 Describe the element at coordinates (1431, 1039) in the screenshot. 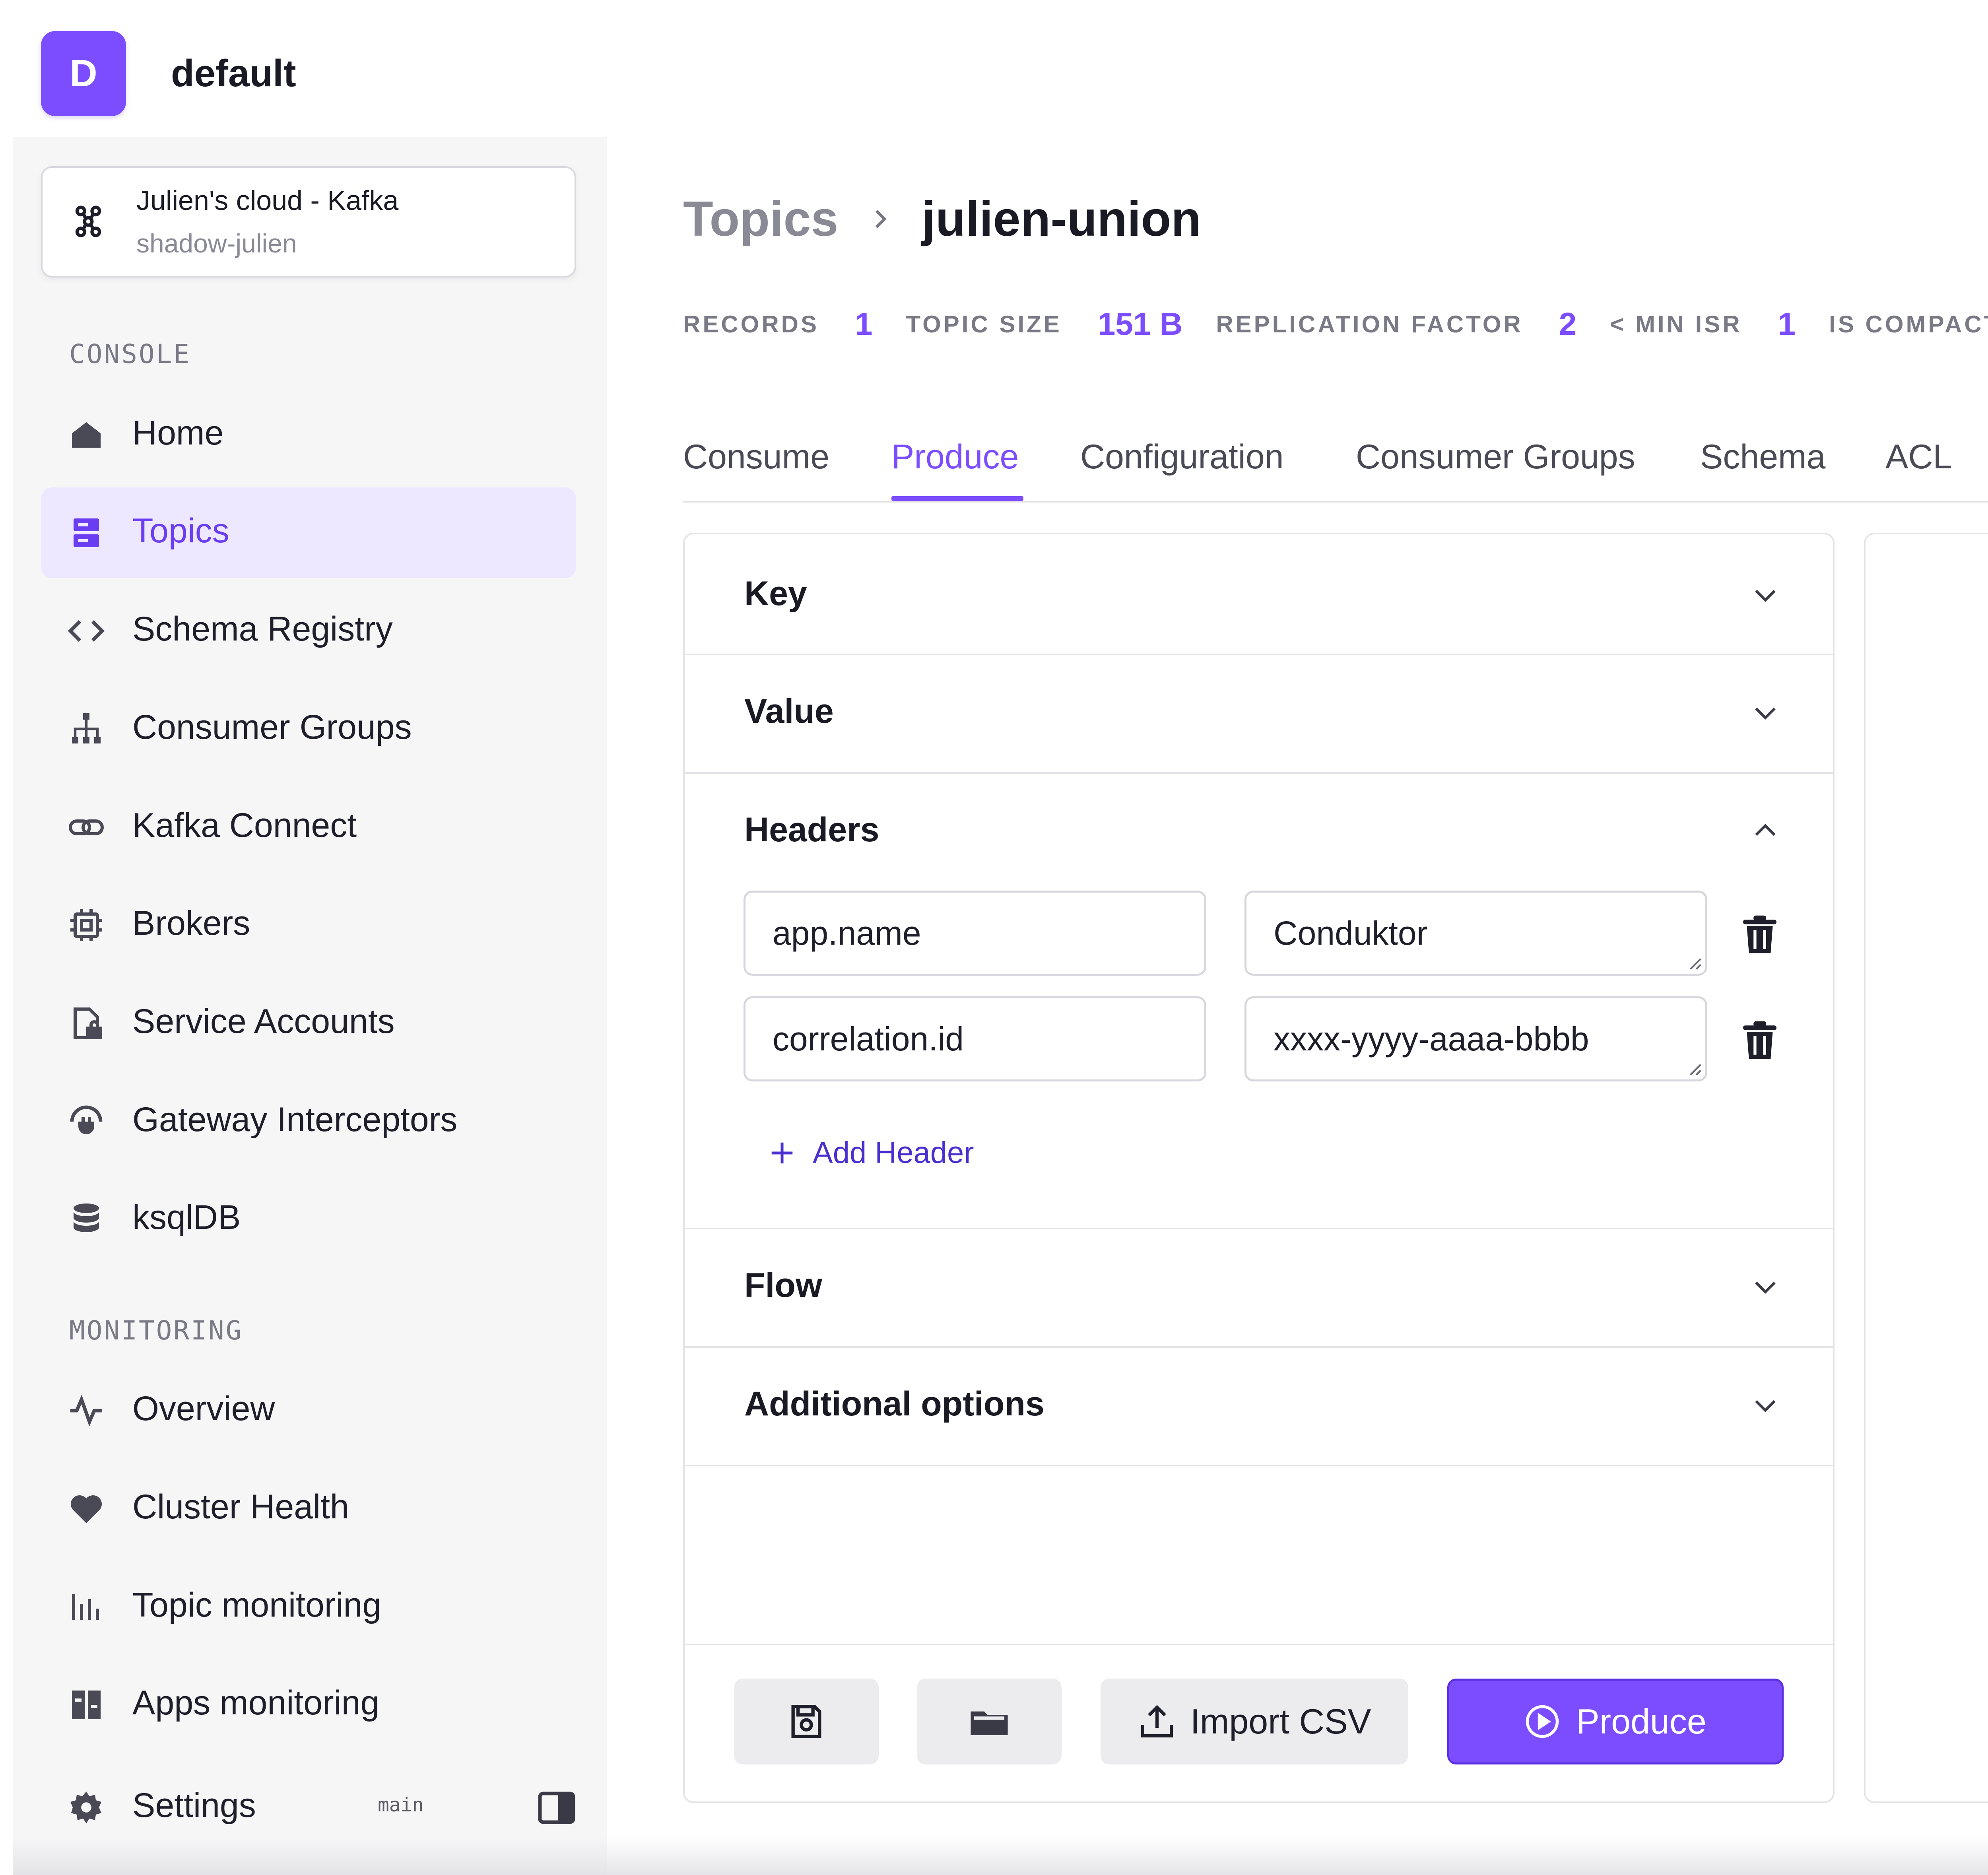

I see `header-value-text: xxxx-yyyy-aaaa-bbbb` at that location.